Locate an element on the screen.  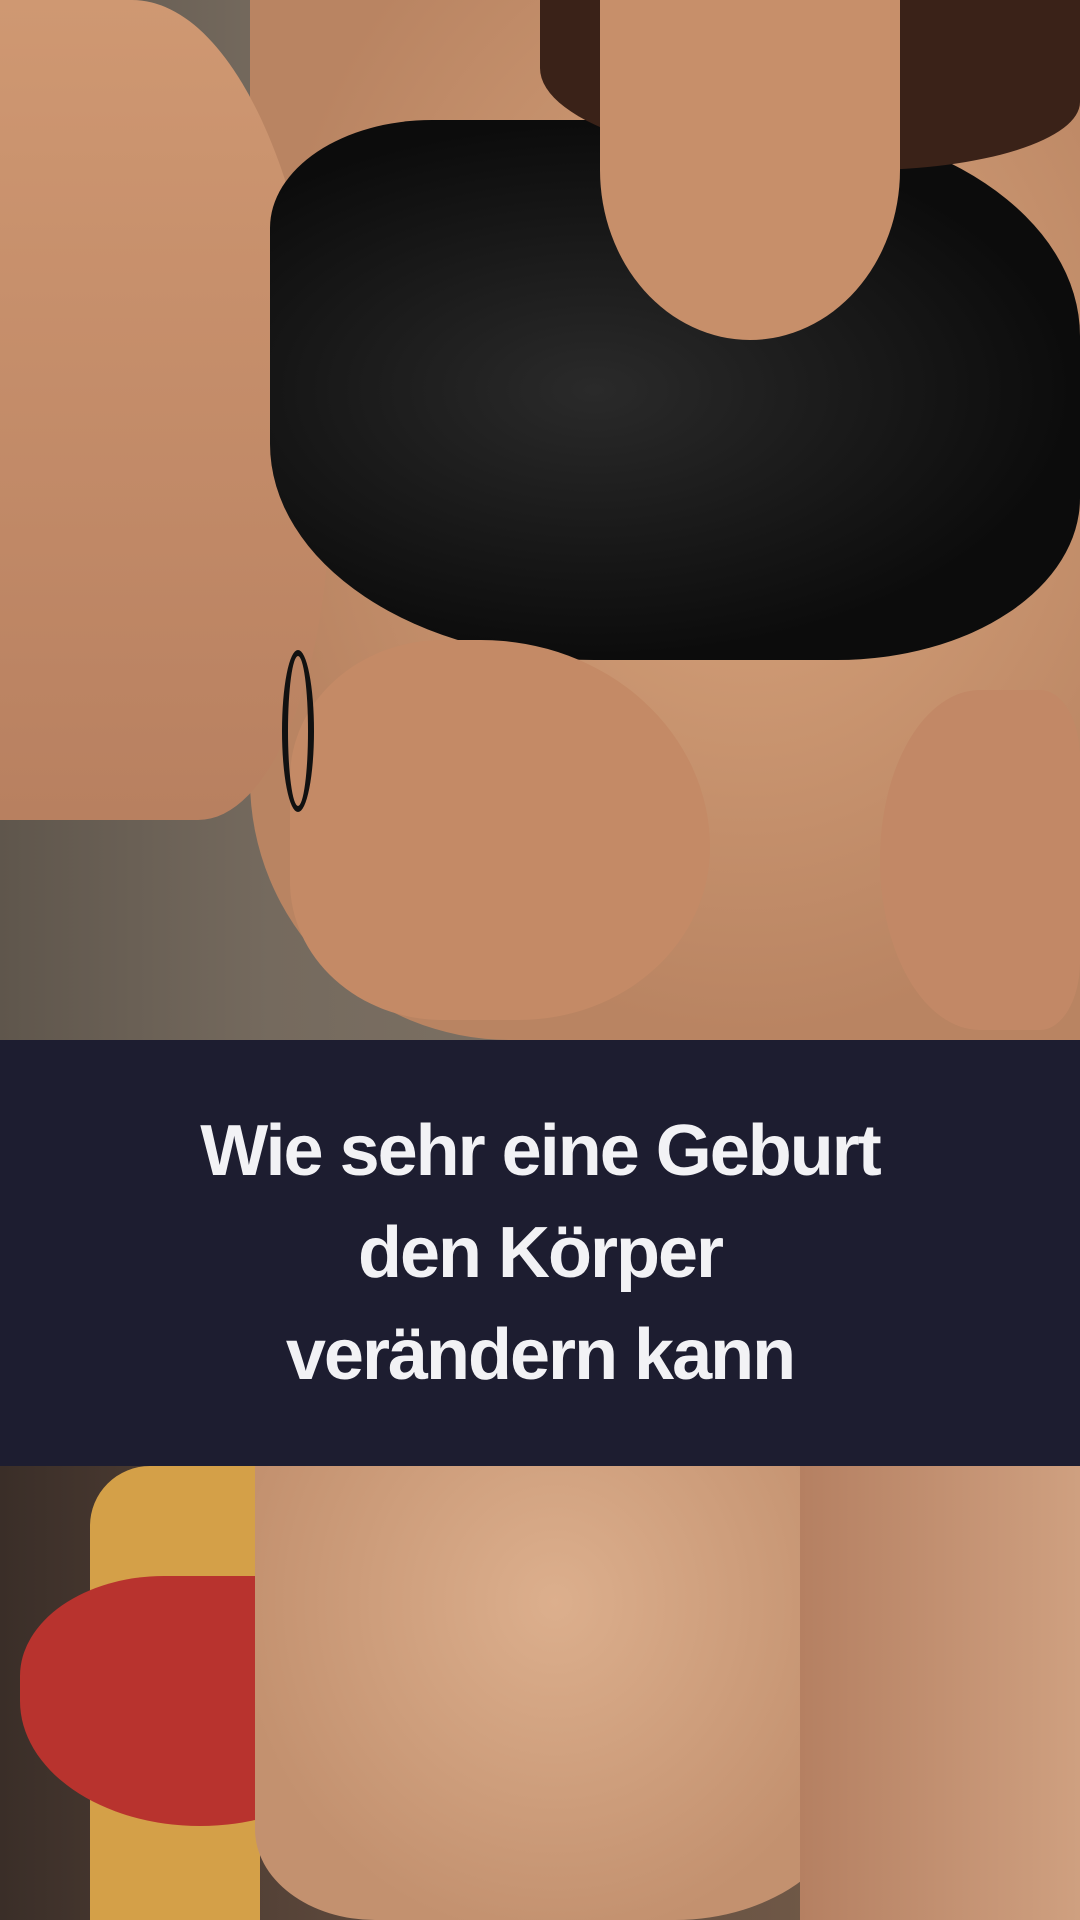
headline-line-2: den Körper is located at coordinates (540, 1253).